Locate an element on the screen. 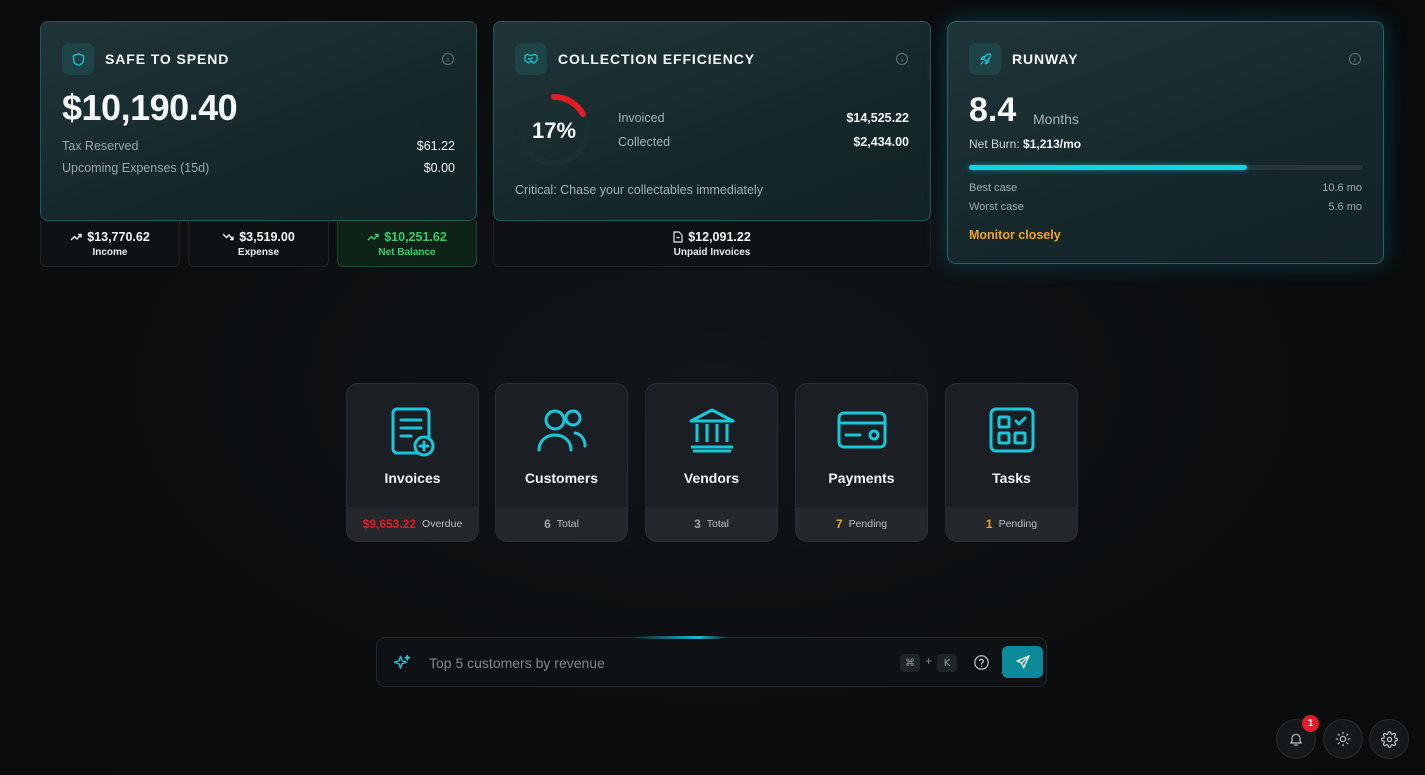  collection-gauge-arc is located at coordinates (568, 106).